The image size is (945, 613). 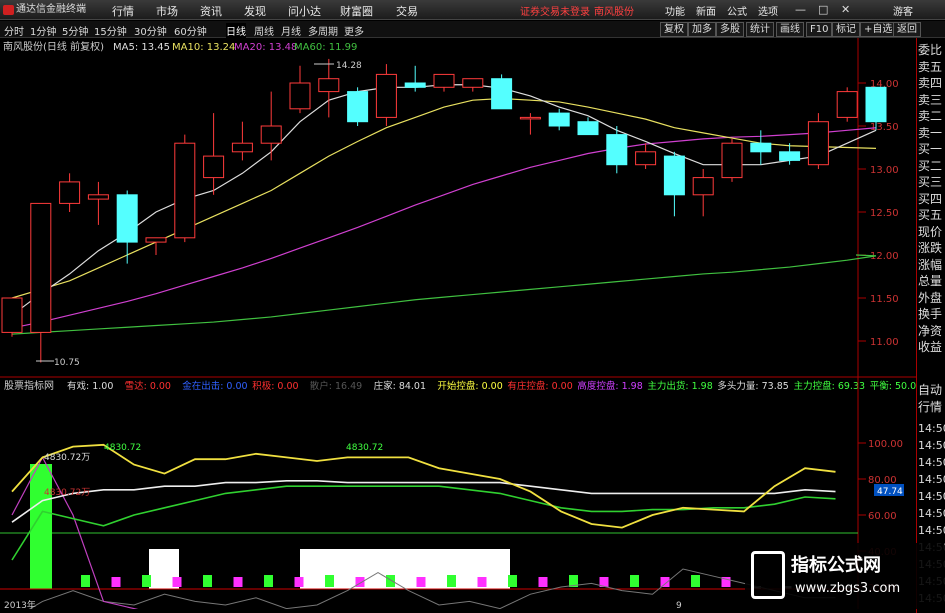 I want to click on right-tab-9: 买四, so click(x=930, y=199).